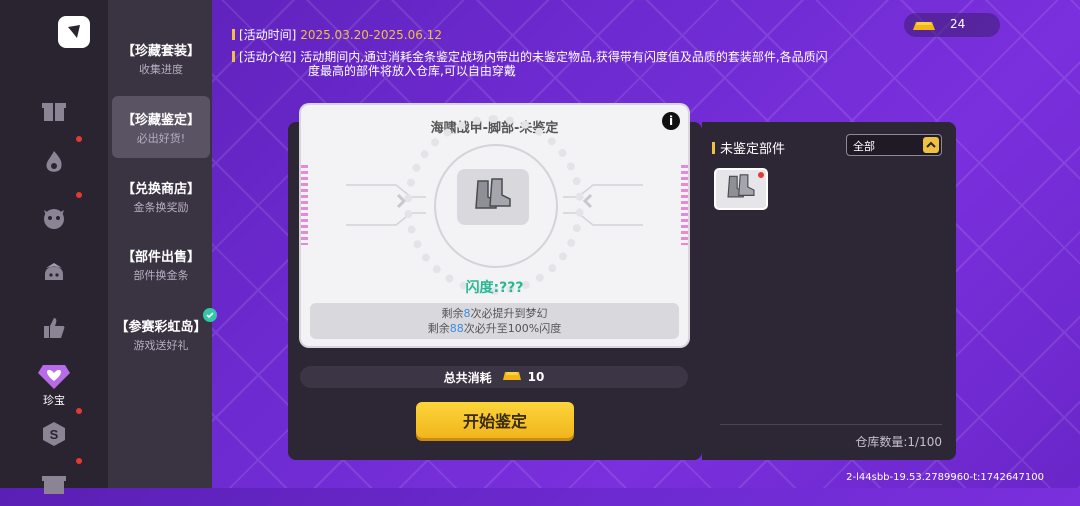 The width and height of the screenshot is (1080, 506). I want to click on menu-item-title: 【参赛彩虹岛】, so click(166, 321).